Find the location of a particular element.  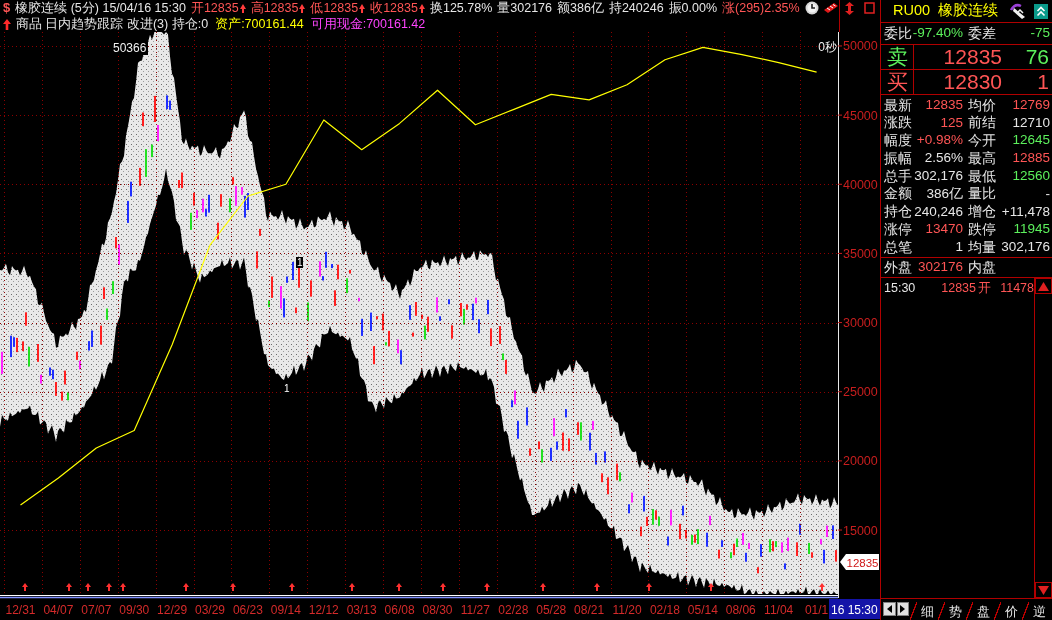

axis-label: 09/30 is located at coordinates (134, 610).